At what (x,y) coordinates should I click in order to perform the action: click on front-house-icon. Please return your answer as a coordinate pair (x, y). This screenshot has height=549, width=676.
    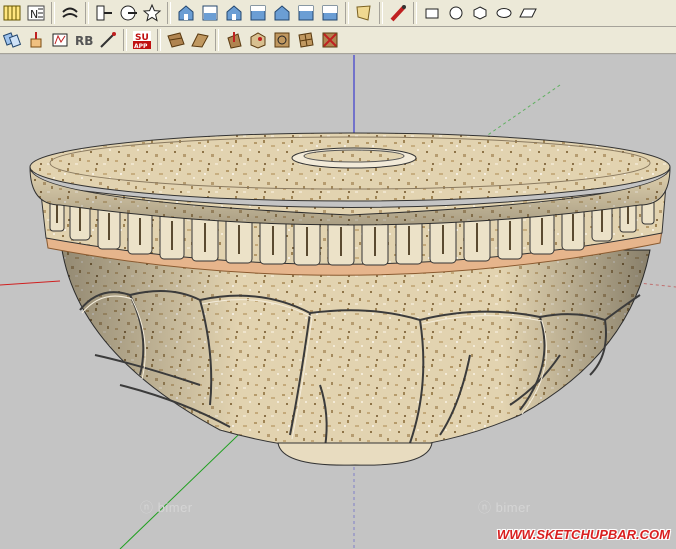
    Looking at the image, I should click on (234, 13).